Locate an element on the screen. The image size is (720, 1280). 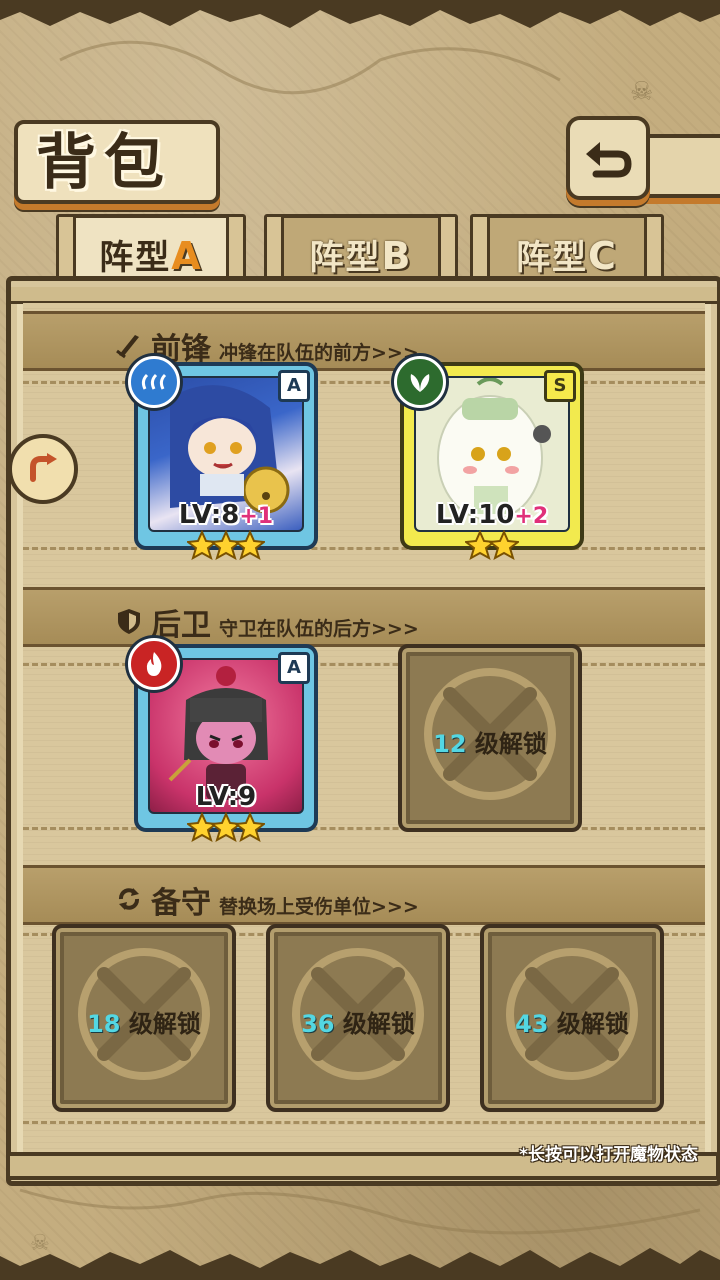
torn-top-edge is located at coordinates (360, 14).